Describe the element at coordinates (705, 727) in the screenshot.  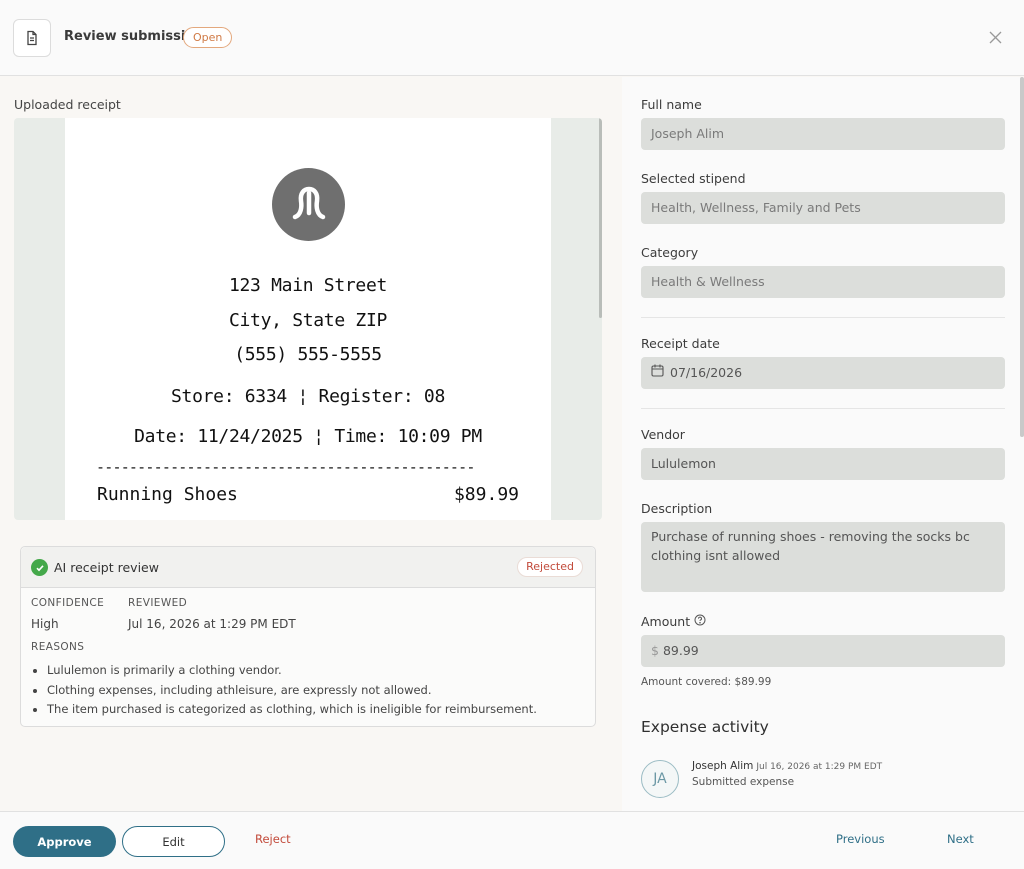
I see `activity-title: Expense activity` at that location.